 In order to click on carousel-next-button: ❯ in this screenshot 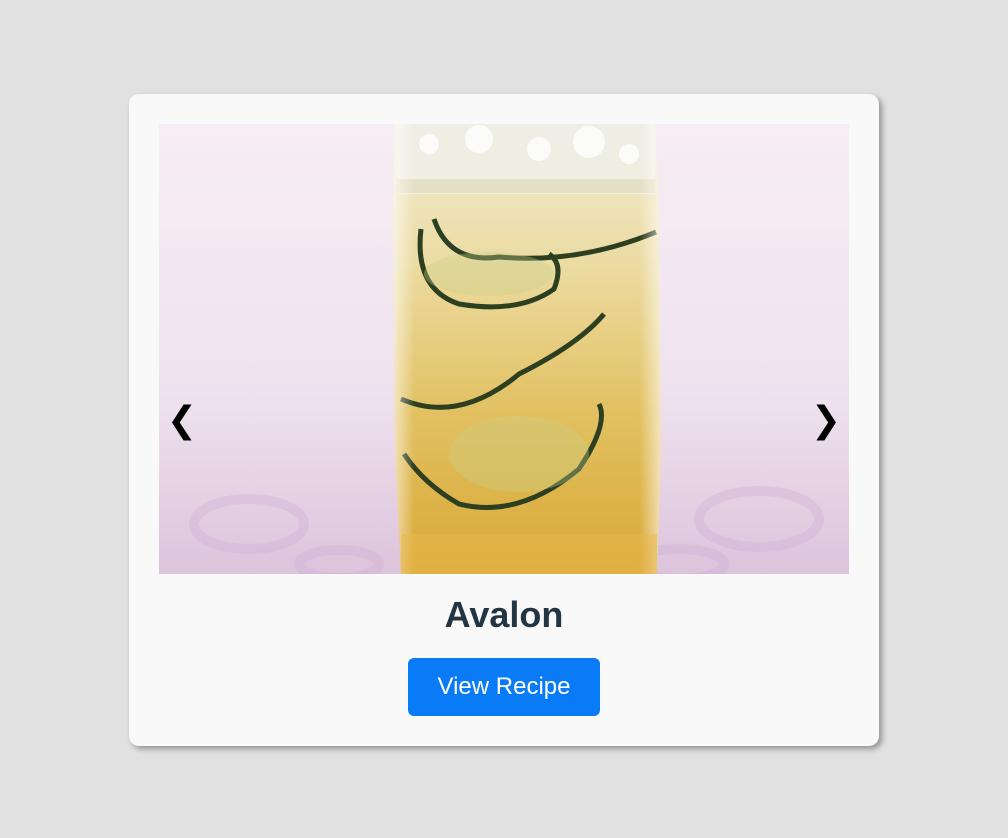, I will do `click(826, 421)`.